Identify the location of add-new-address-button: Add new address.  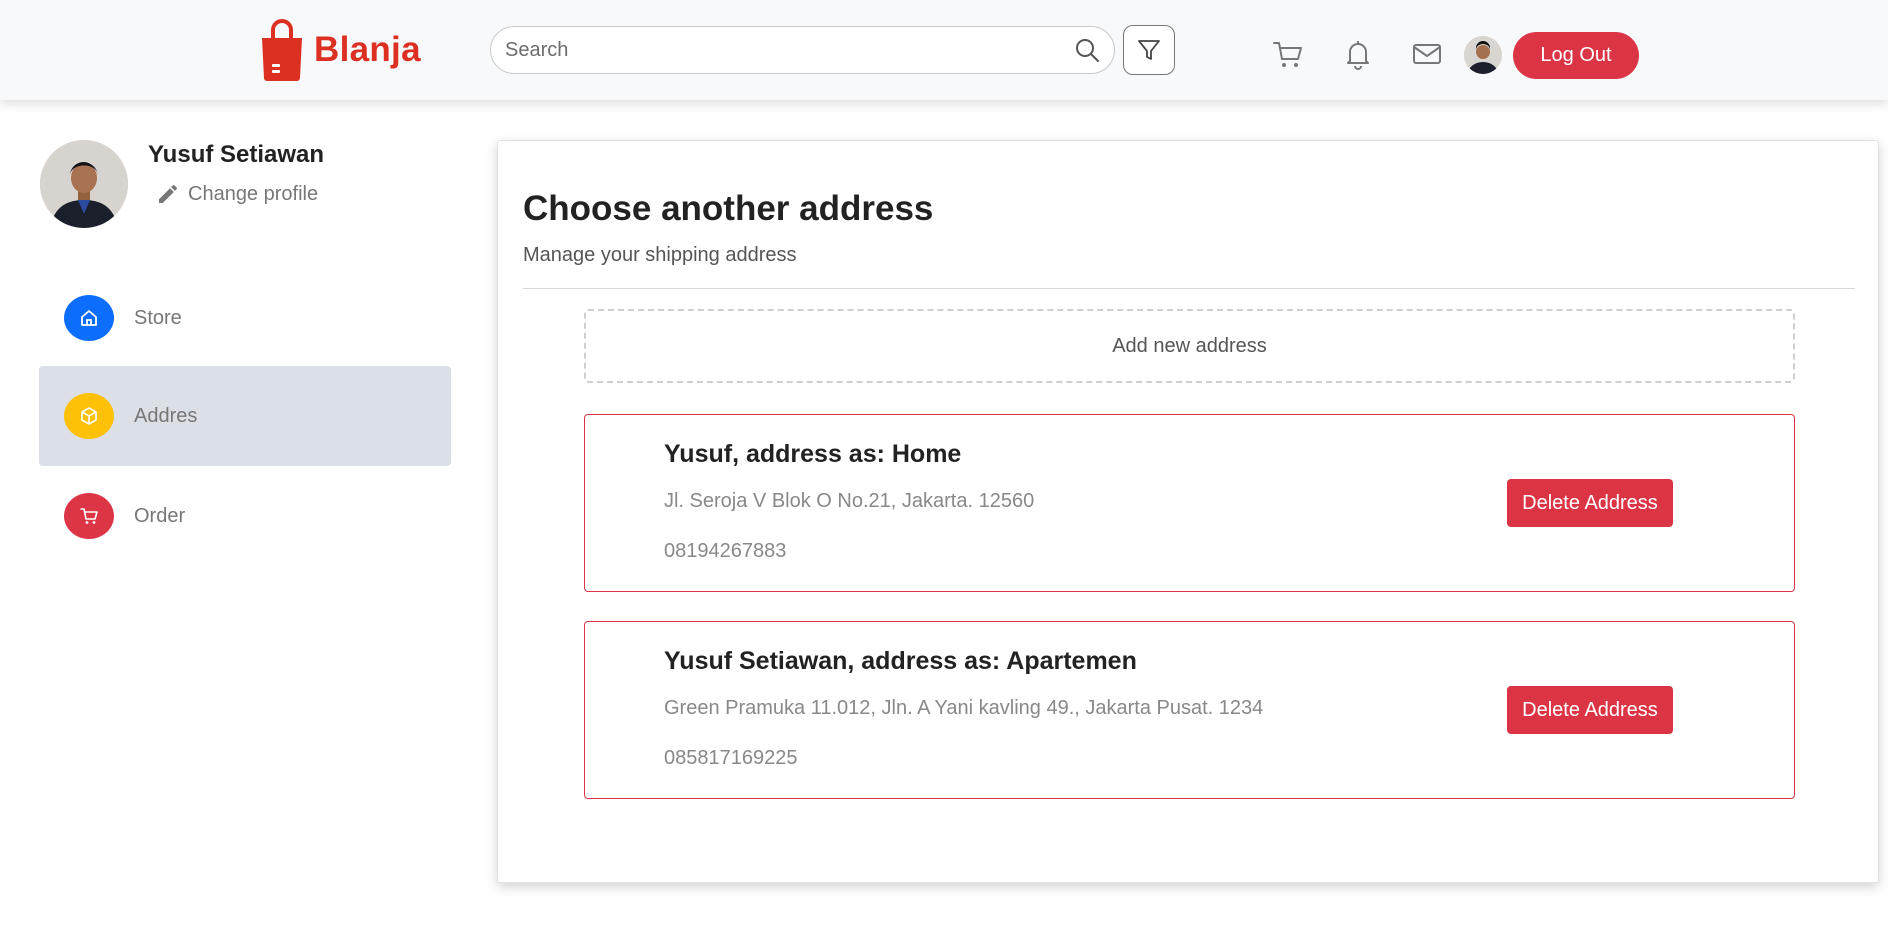
(1189, 346).